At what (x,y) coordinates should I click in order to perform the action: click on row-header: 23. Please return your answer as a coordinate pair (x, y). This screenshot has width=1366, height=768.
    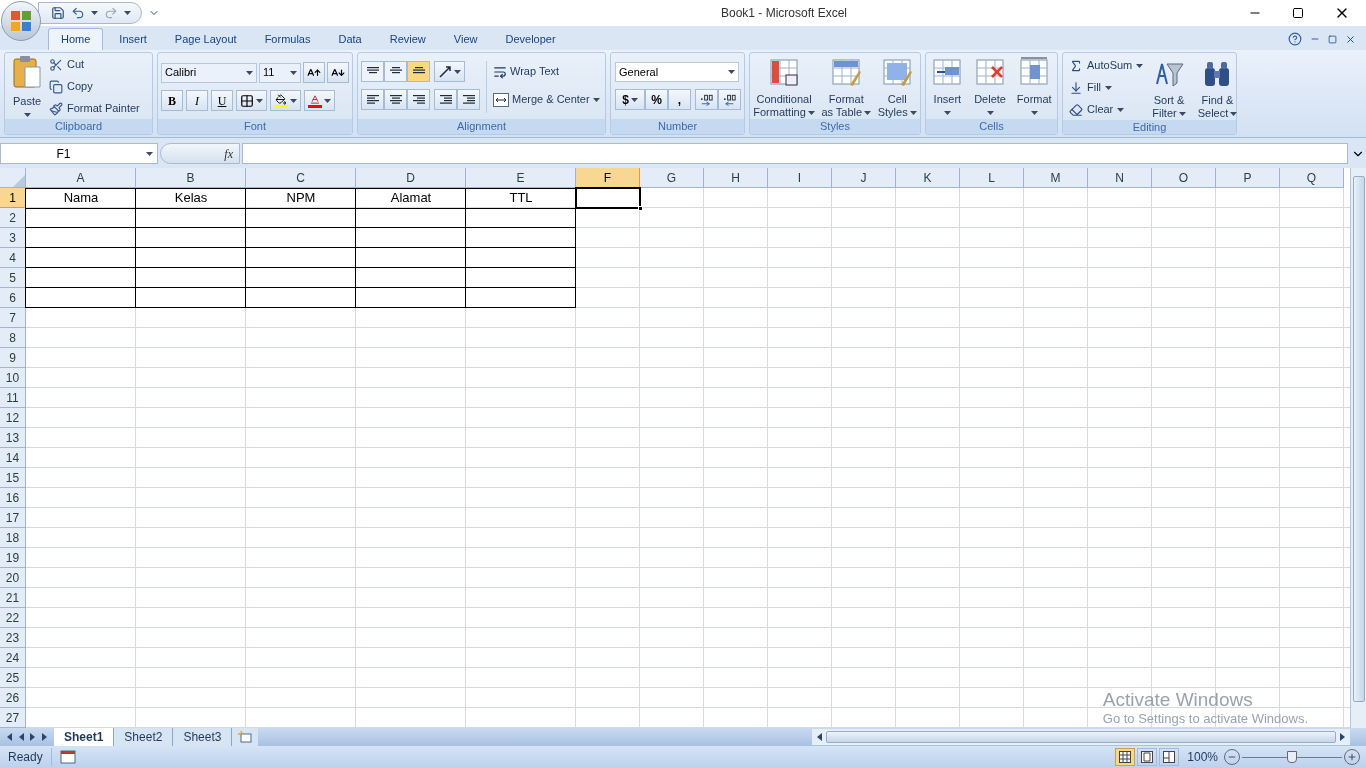
    Looking at the image, I should click on (13, 638).